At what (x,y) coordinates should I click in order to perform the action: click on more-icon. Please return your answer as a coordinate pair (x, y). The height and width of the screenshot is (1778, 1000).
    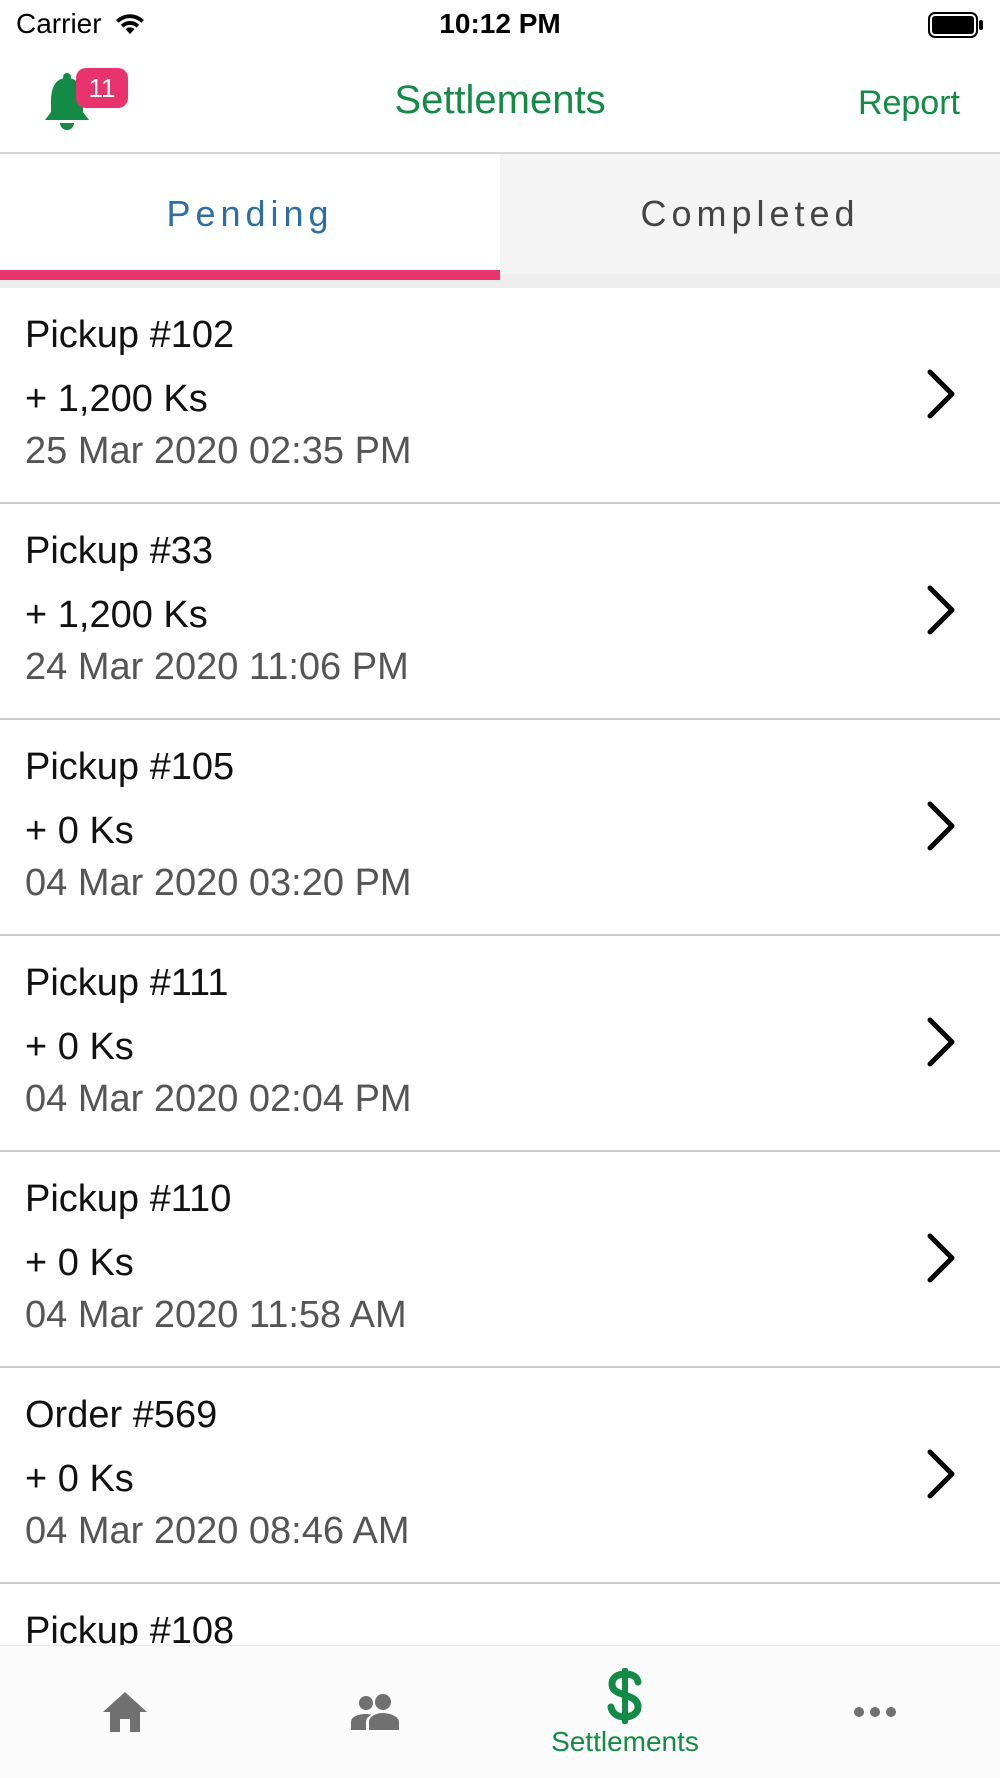
    Looking at the image, I should click on (875, 1712).